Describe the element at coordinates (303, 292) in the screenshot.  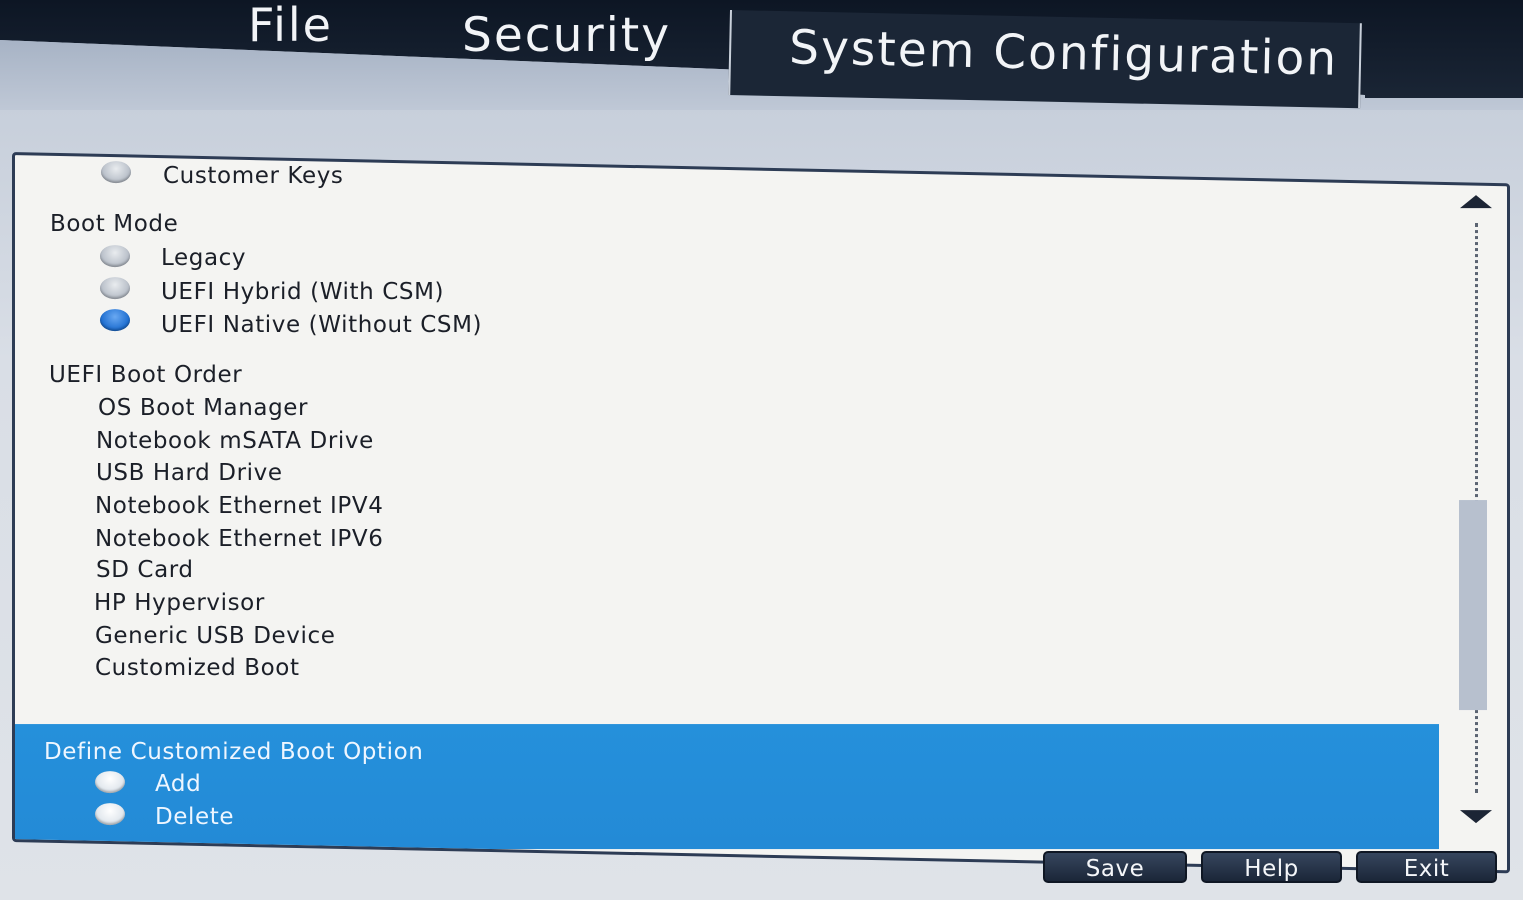
I see `uefi-hybrid-label: UEFI Hybrid (With CSM)` at that location.